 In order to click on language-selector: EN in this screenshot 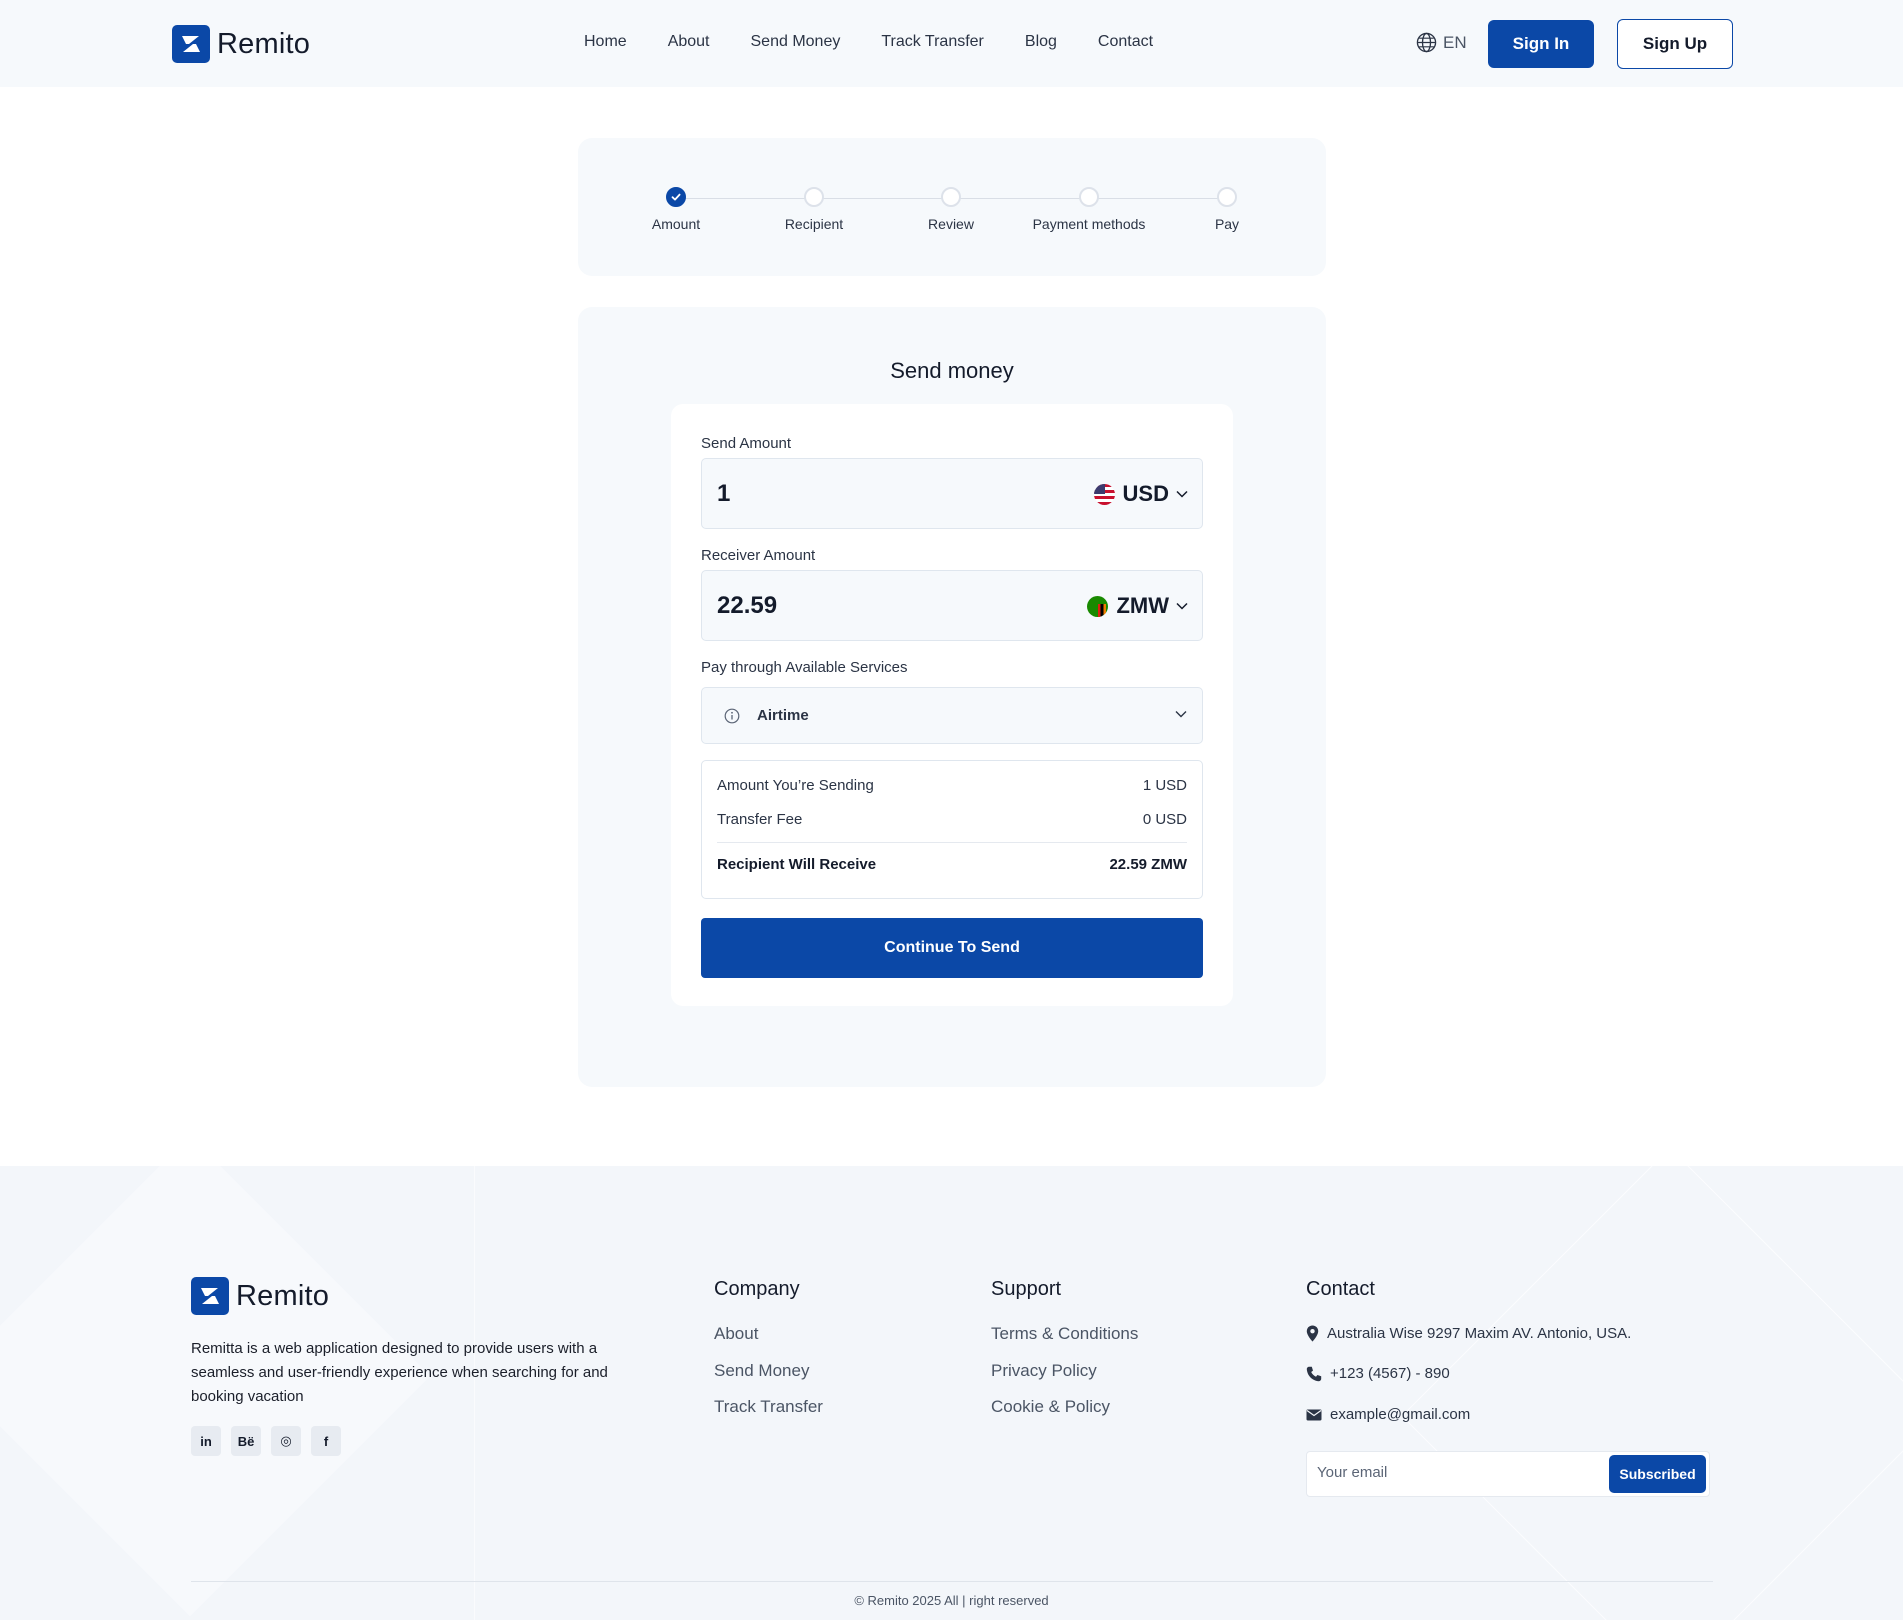, I will do `click(1441, 42)`.